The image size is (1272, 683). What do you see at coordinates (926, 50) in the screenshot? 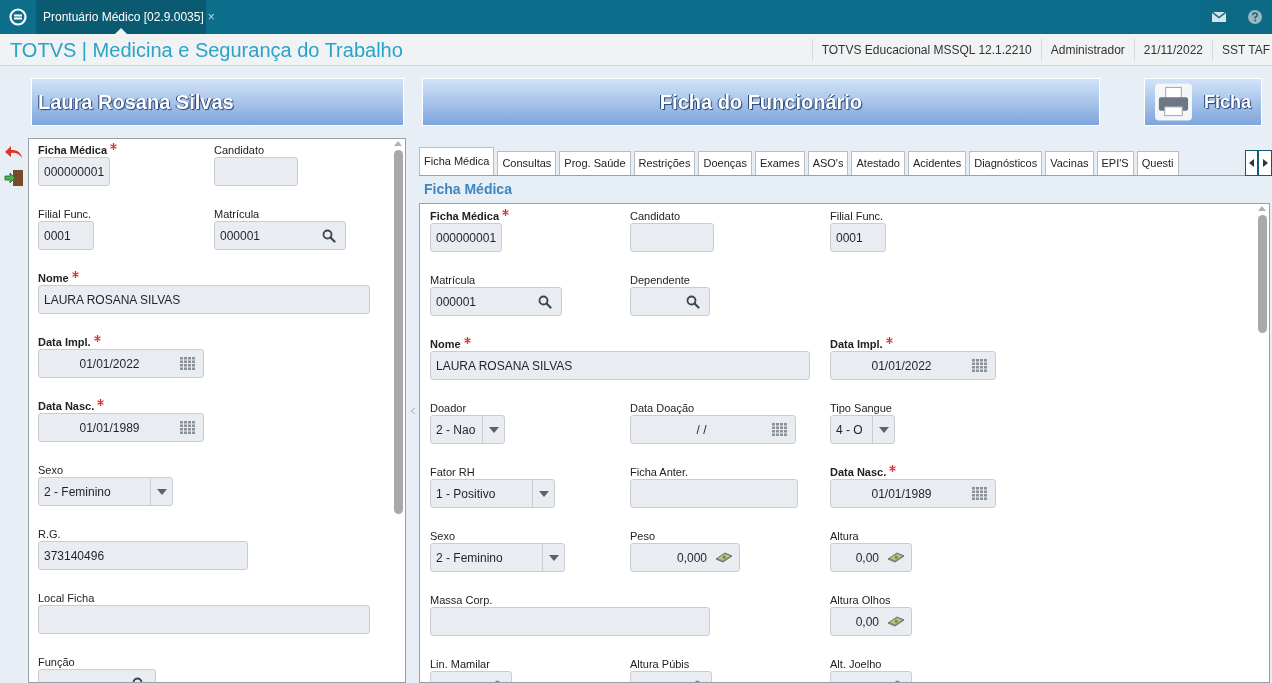
I see `header-info: TOTVS Educacional MSSQL 12.1.2210` at bounding box center [926, 50].